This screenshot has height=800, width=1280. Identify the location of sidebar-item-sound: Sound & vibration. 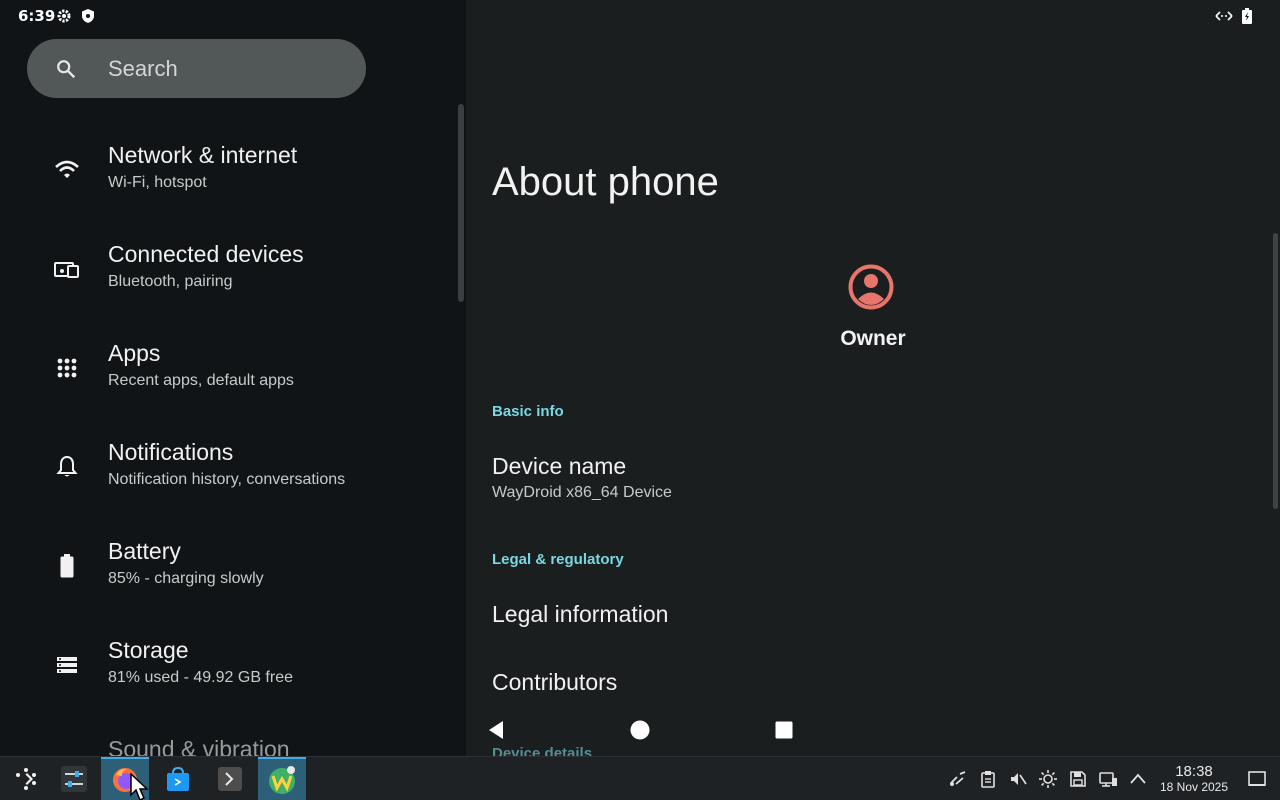
(220, 746).